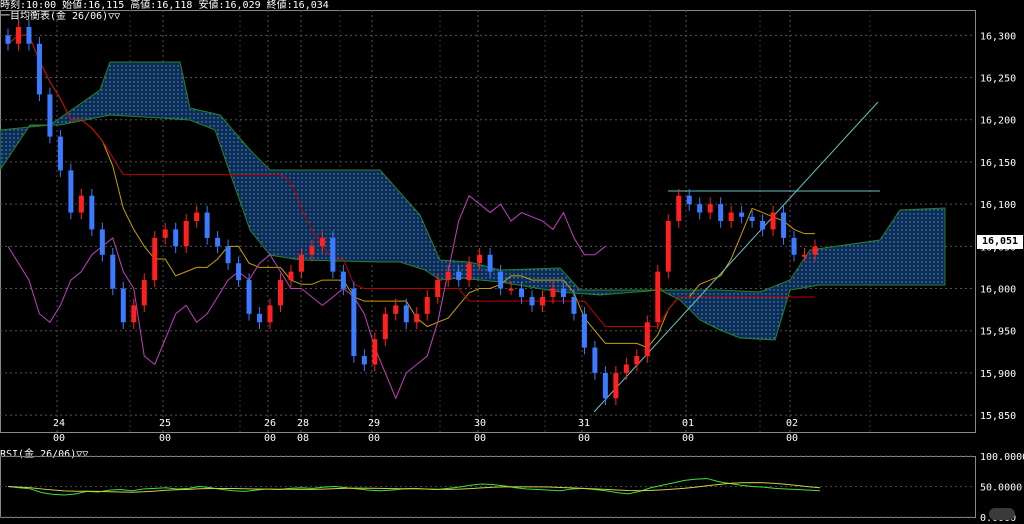 The height and width of the screenshot is (524, 1024). I want to click on price-tick-label: 16,300, so click(998, 36).